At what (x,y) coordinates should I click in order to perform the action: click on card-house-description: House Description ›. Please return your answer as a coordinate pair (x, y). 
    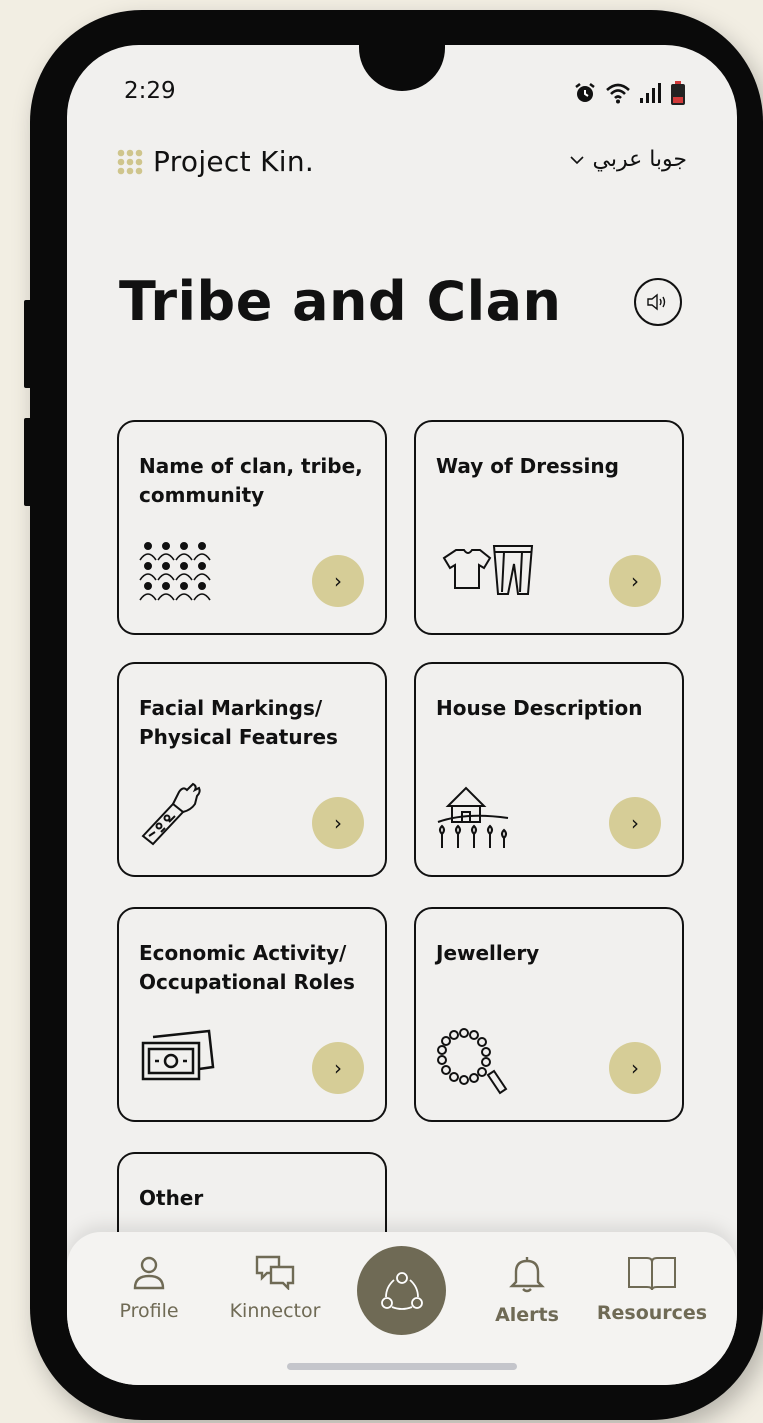
    Looking at the image, I should click on (549, 769).